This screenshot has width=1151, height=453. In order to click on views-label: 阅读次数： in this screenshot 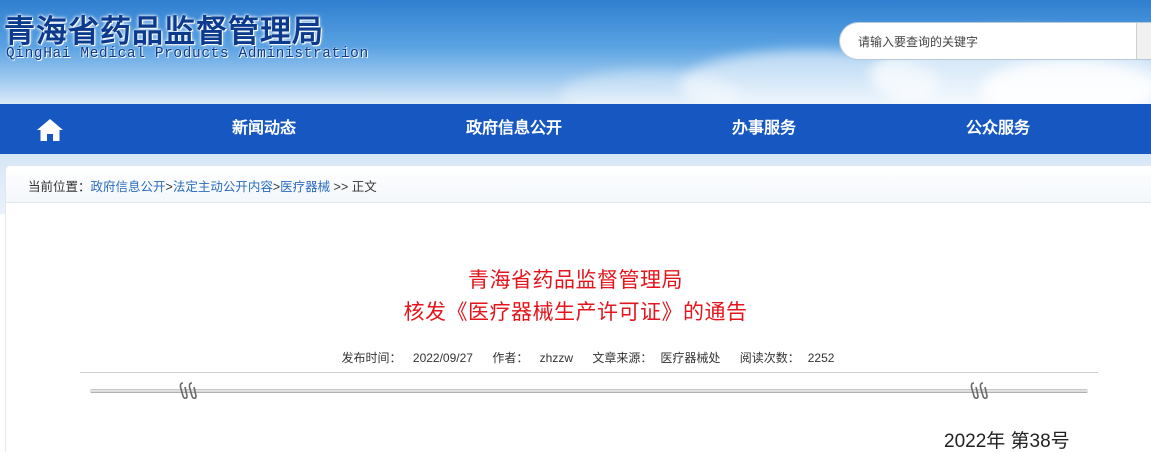, I will do `click(769, 358)`.